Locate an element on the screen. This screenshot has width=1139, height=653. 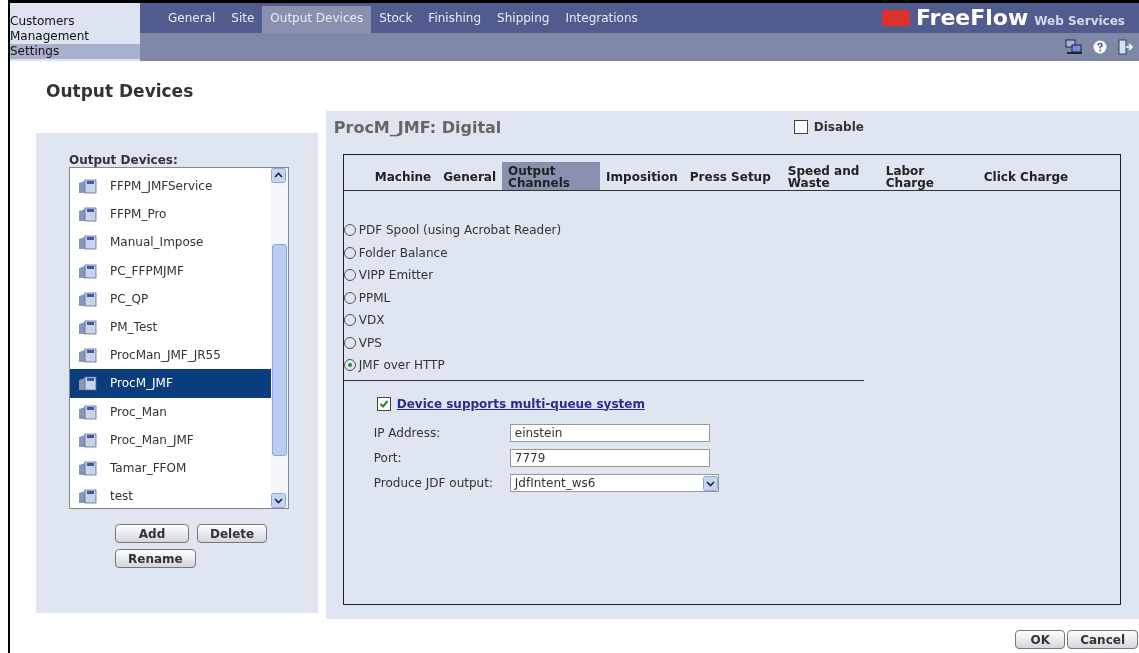
settings-tab: General is located at coordinates (470, 176).